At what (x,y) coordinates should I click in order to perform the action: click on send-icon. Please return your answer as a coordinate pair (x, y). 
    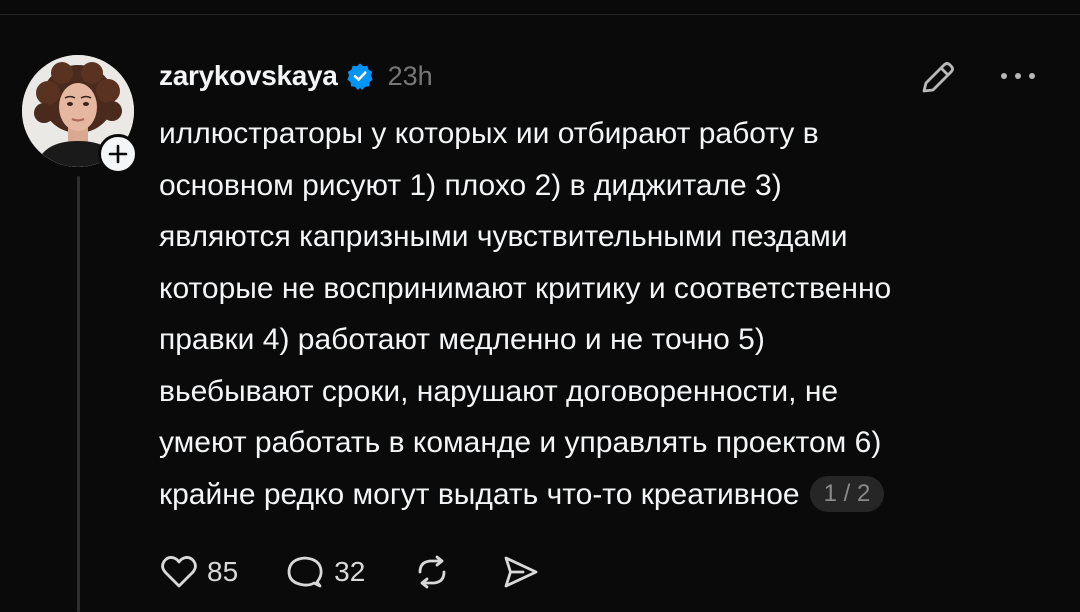
    Looking at the image, I should click on (521, 572).